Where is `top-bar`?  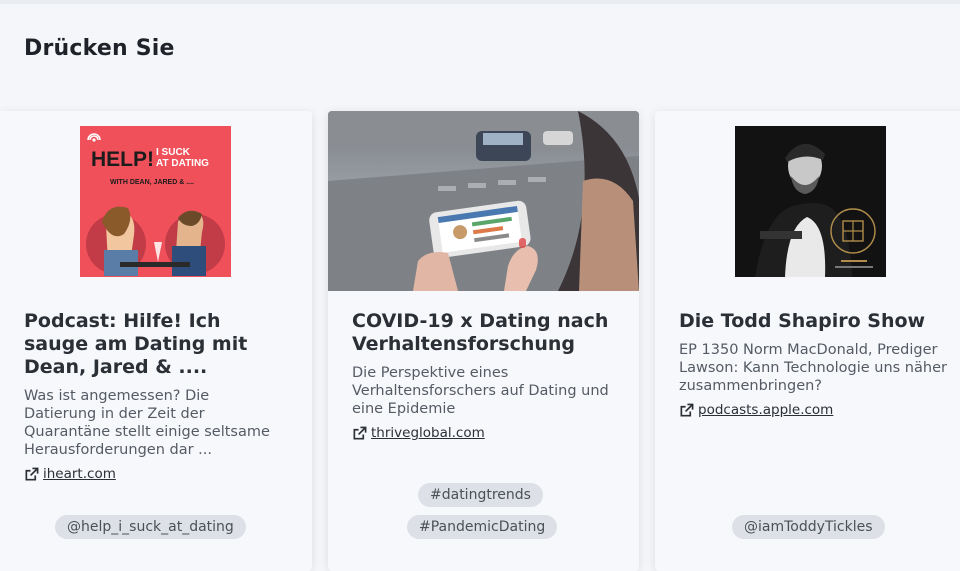
top-bar is located at coordinates (480, 2).